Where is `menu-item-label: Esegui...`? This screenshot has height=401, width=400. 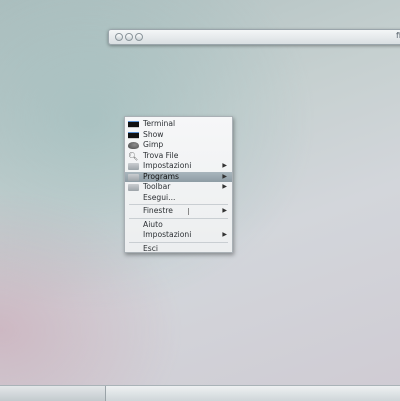 menu-item-label: Esegui... is located at coordinates (159, 197).